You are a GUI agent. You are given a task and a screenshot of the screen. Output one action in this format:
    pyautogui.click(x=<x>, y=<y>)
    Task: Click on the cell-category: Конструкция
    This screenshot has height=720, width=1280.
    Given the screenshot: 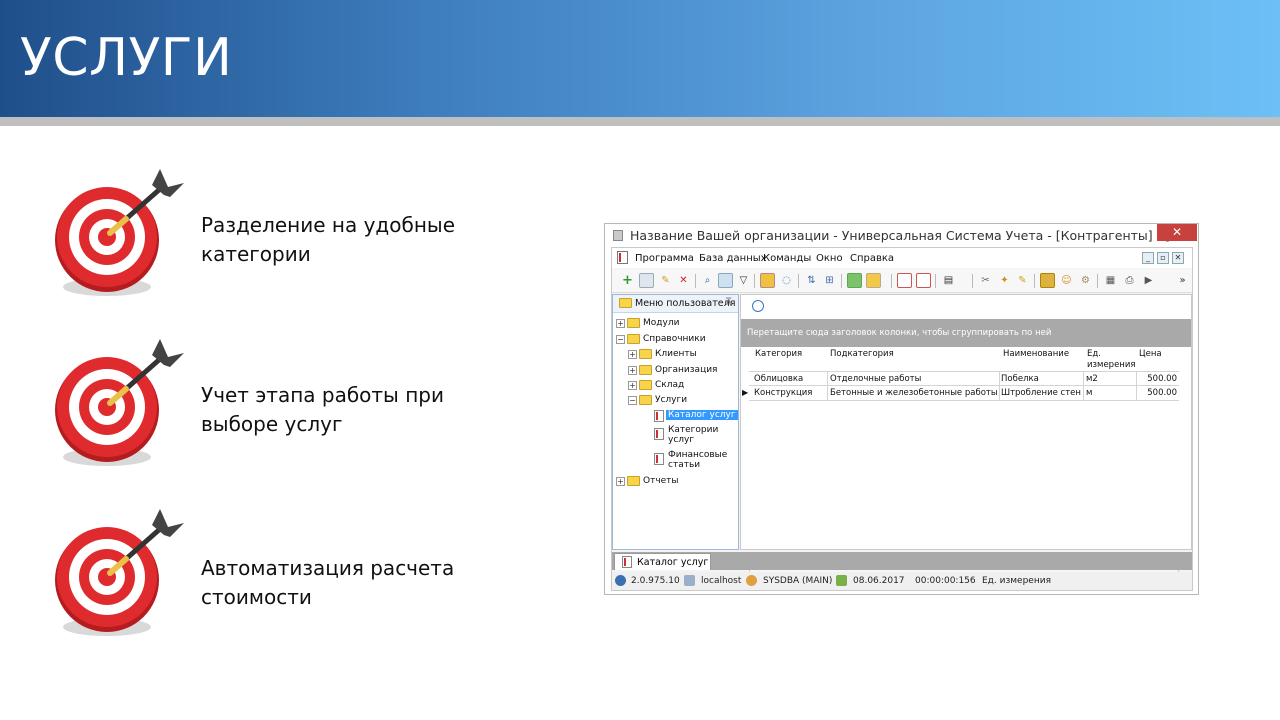 What is the action you would take?
    pyautogui.click(x=790, y=394)
    